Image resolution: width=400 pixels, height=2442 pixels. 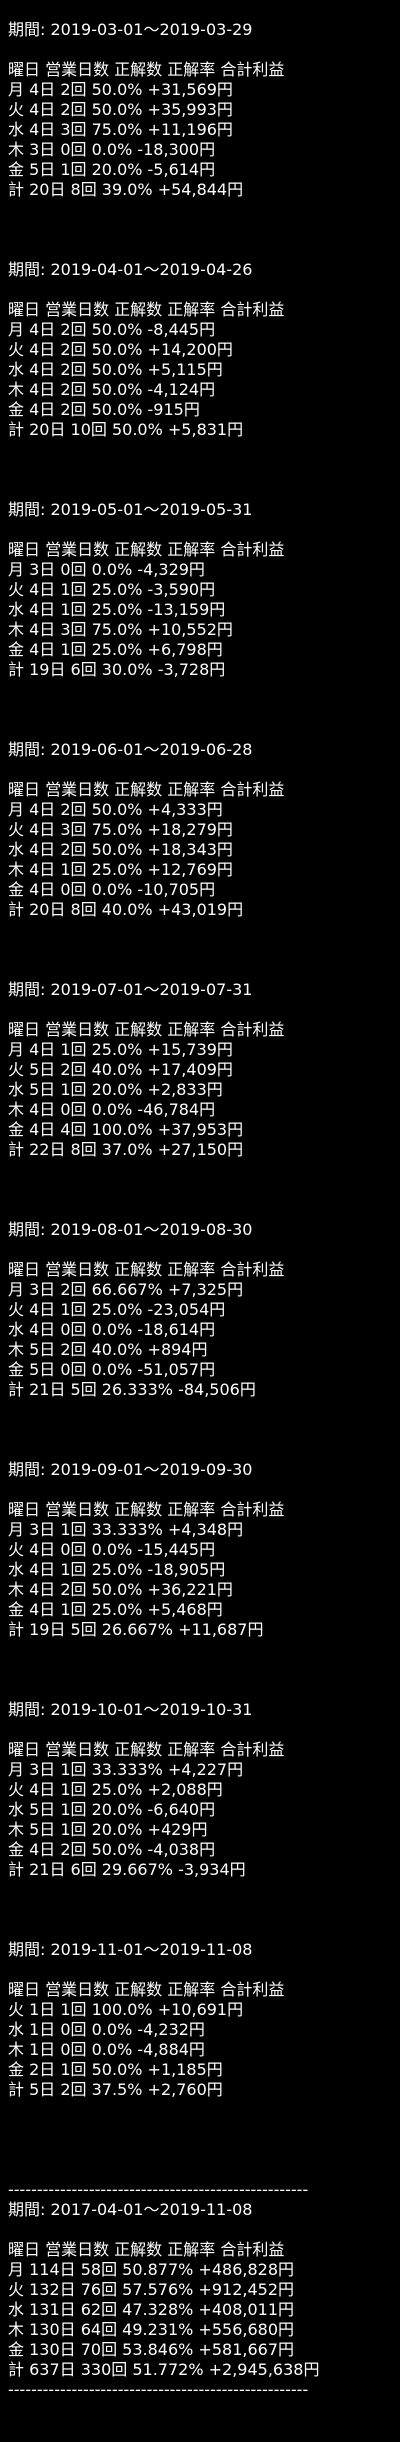 I want to click on result-row: 金 4日 4回 100.0% +37,953円, so click(x=126, y=1129).